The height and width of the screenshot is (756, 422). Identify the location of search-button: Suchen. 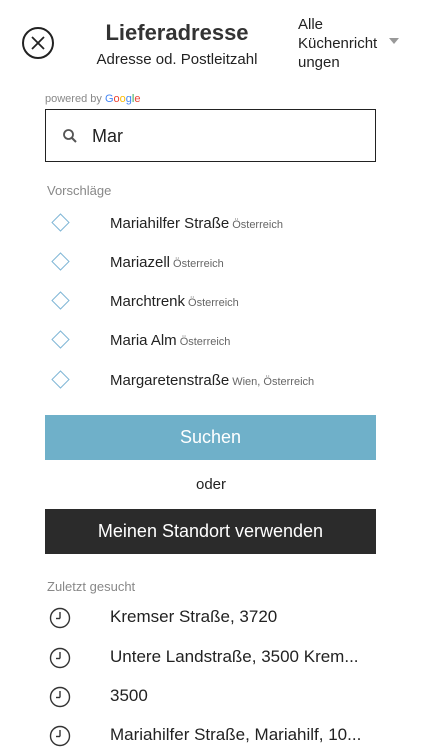
(210, 437).